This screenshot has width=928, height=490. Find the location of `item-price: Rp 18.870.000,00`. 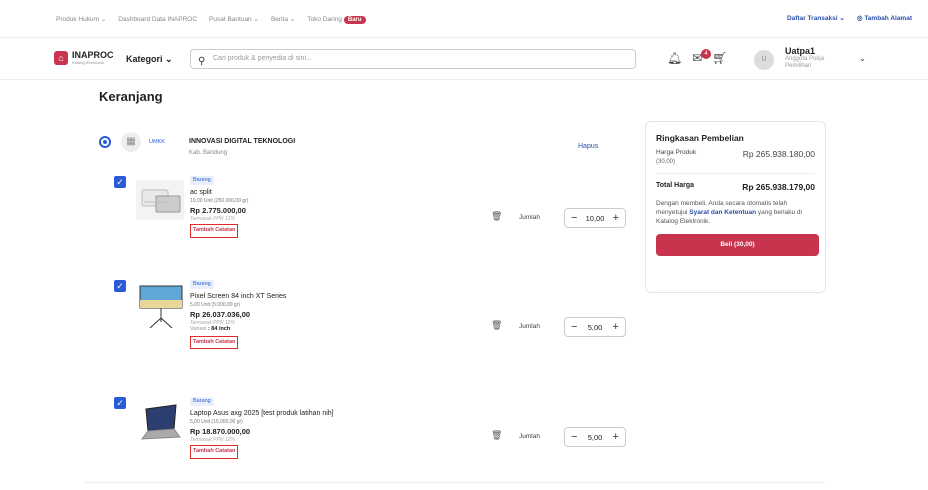

item-price: Rp 18.870.000,00 is located at coordinates (220, 431).